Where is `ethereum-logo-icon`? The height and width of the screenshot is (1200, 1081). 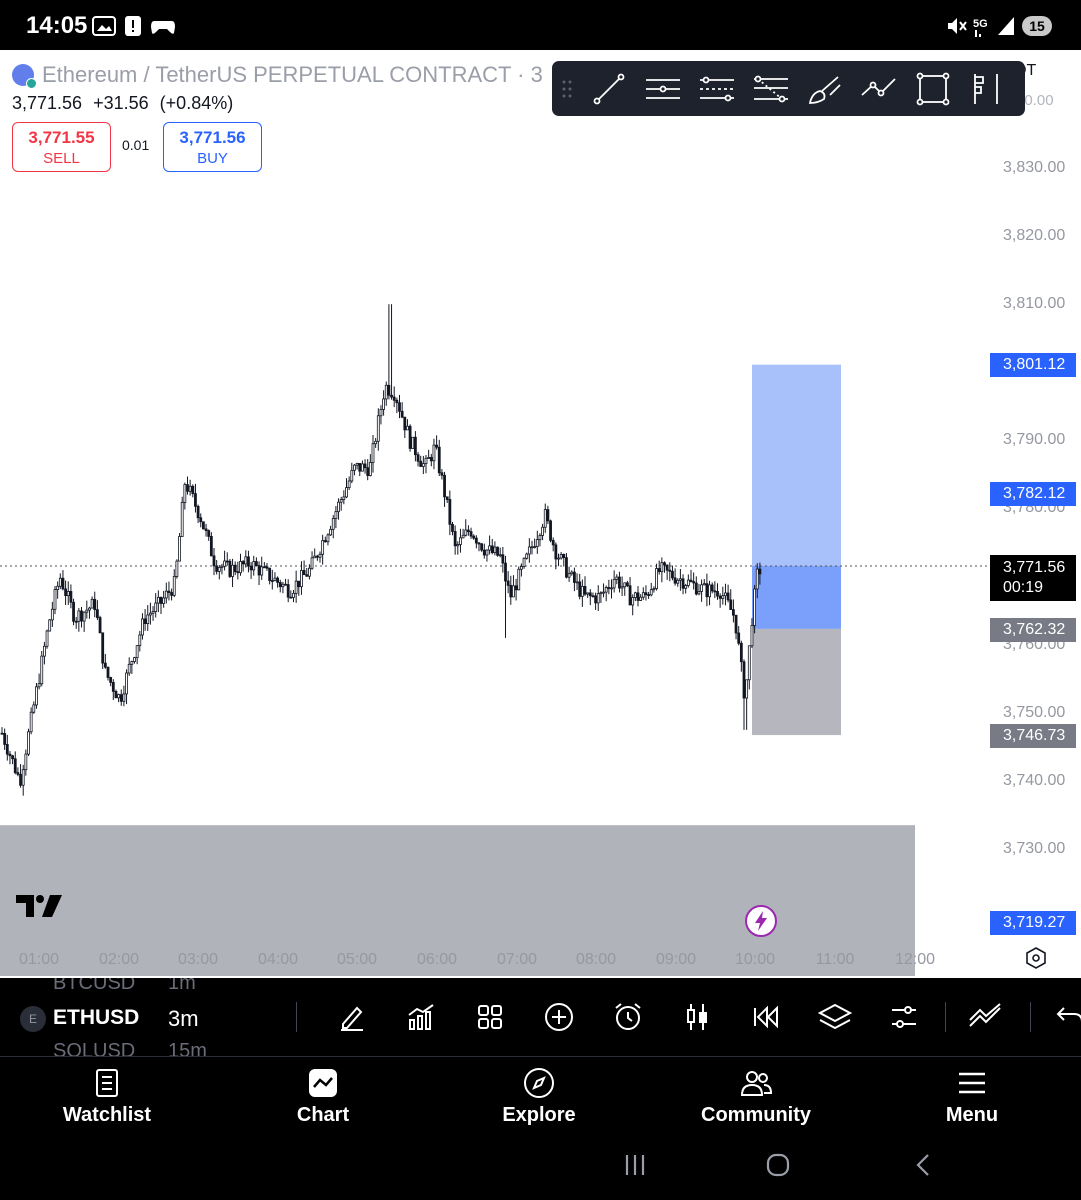 ethereum-logo-icon is located at coordinates (24, 76).